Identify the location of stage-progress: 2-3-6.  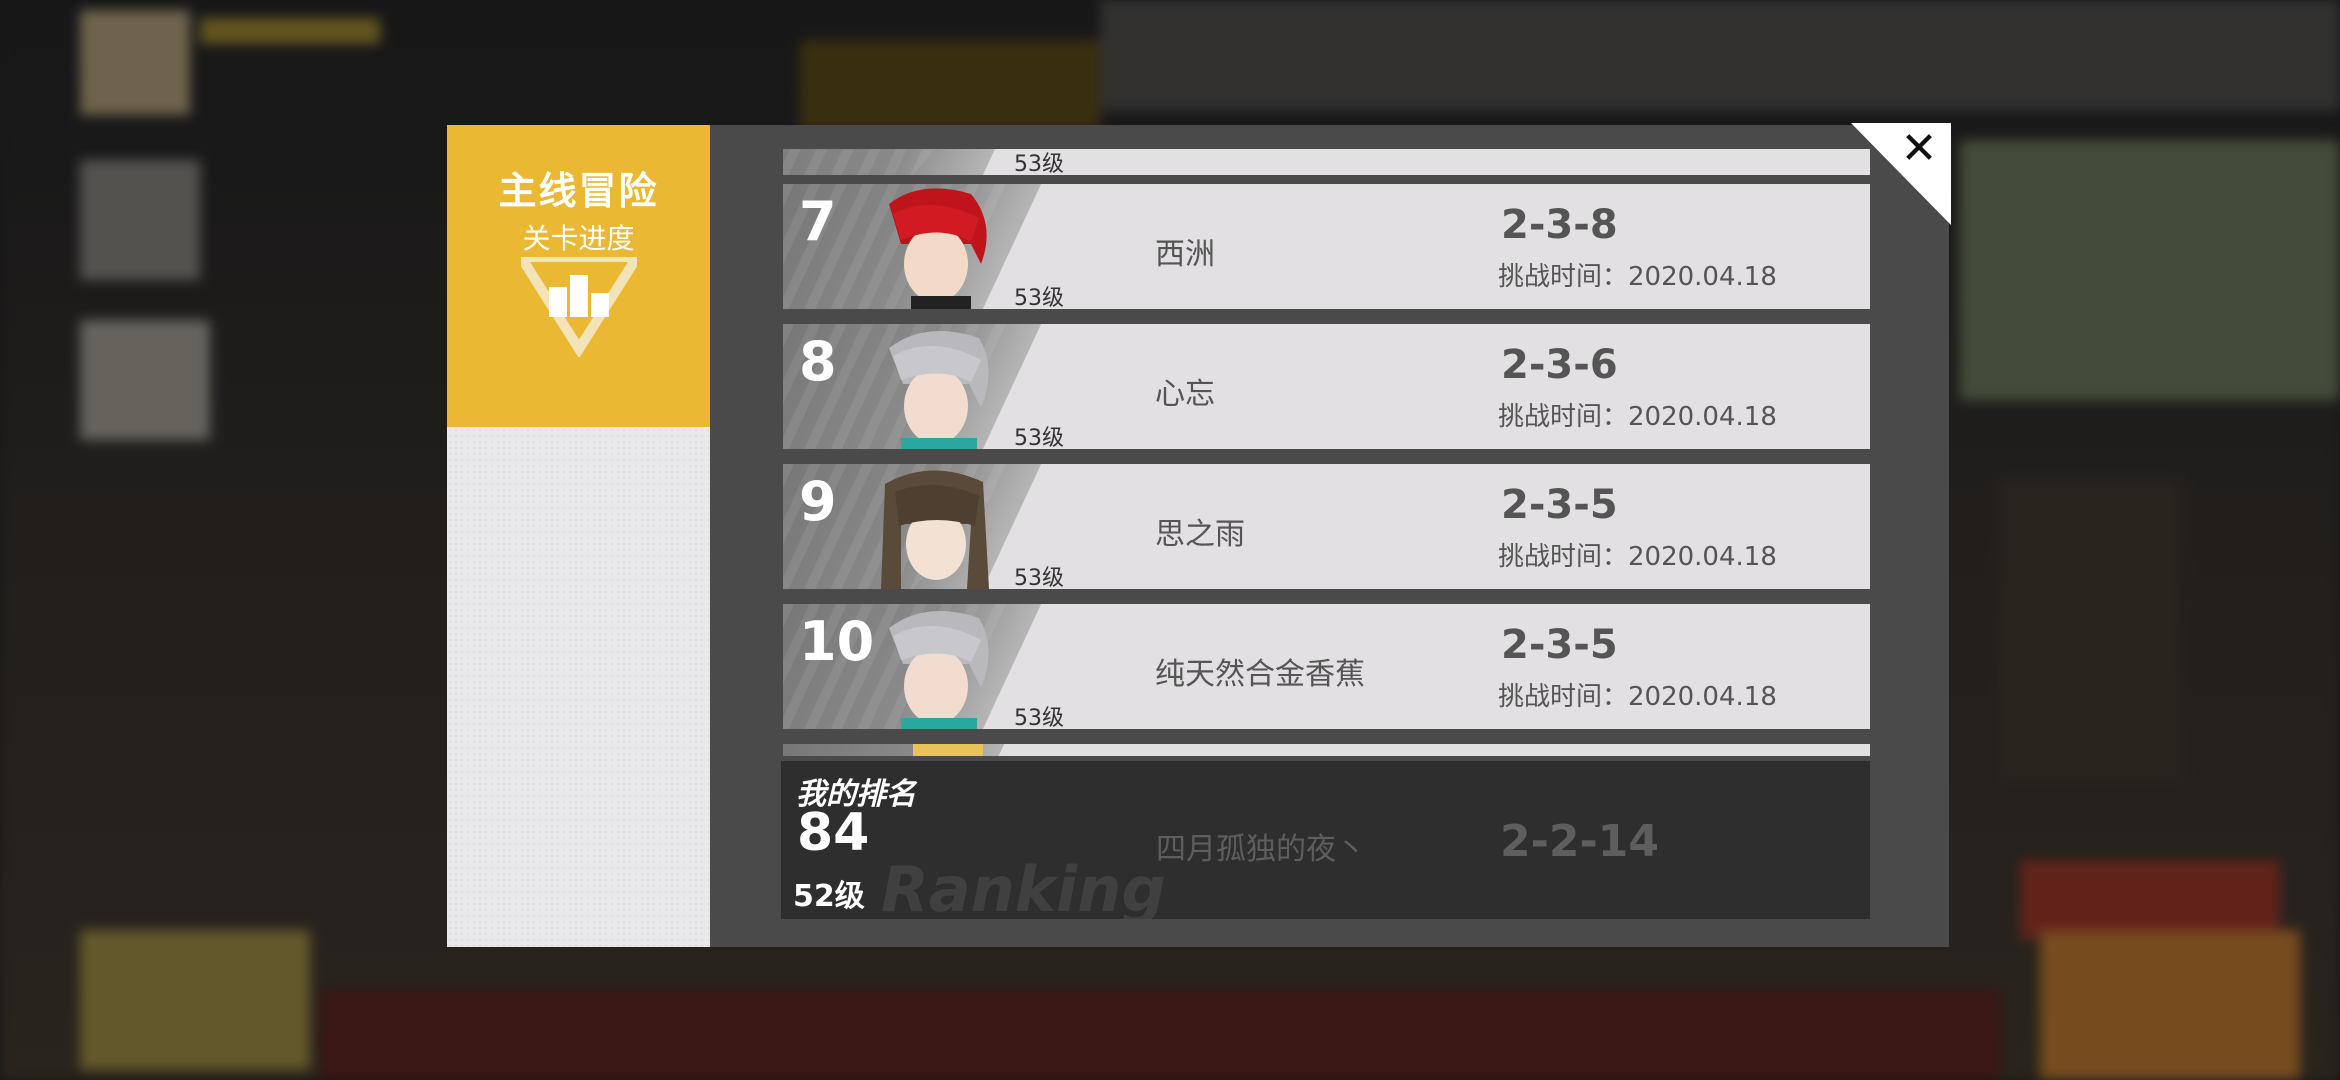
(1559, 365).